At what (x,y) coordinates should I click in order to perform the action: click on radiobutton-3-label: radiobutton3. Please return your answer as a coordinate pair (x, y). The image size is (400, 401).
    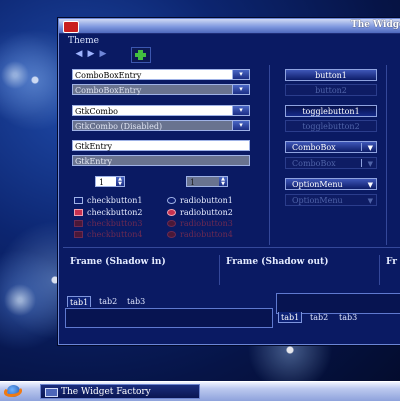
    Looking at the image, I should click on (206, 223).